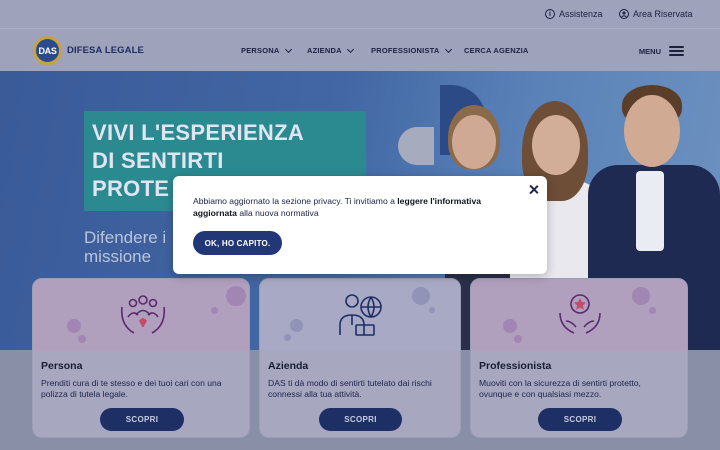  What do you see at coordinates (288, 366) in the screenshot?
I see `card-title: Azienda` at bounding box center [288, 366].